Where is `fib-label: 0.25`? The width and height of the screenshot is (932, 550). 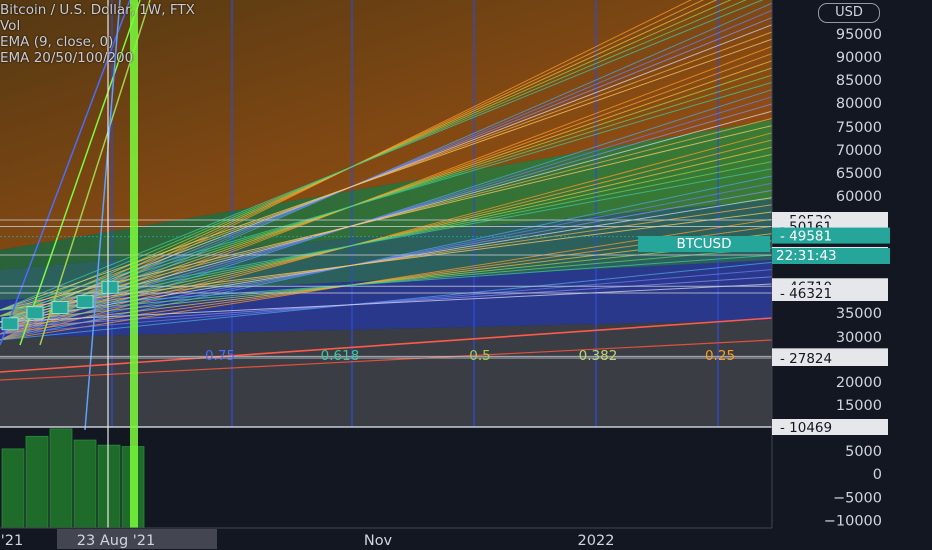 fib-label: 0.25 is located at coordinates (720, 356).